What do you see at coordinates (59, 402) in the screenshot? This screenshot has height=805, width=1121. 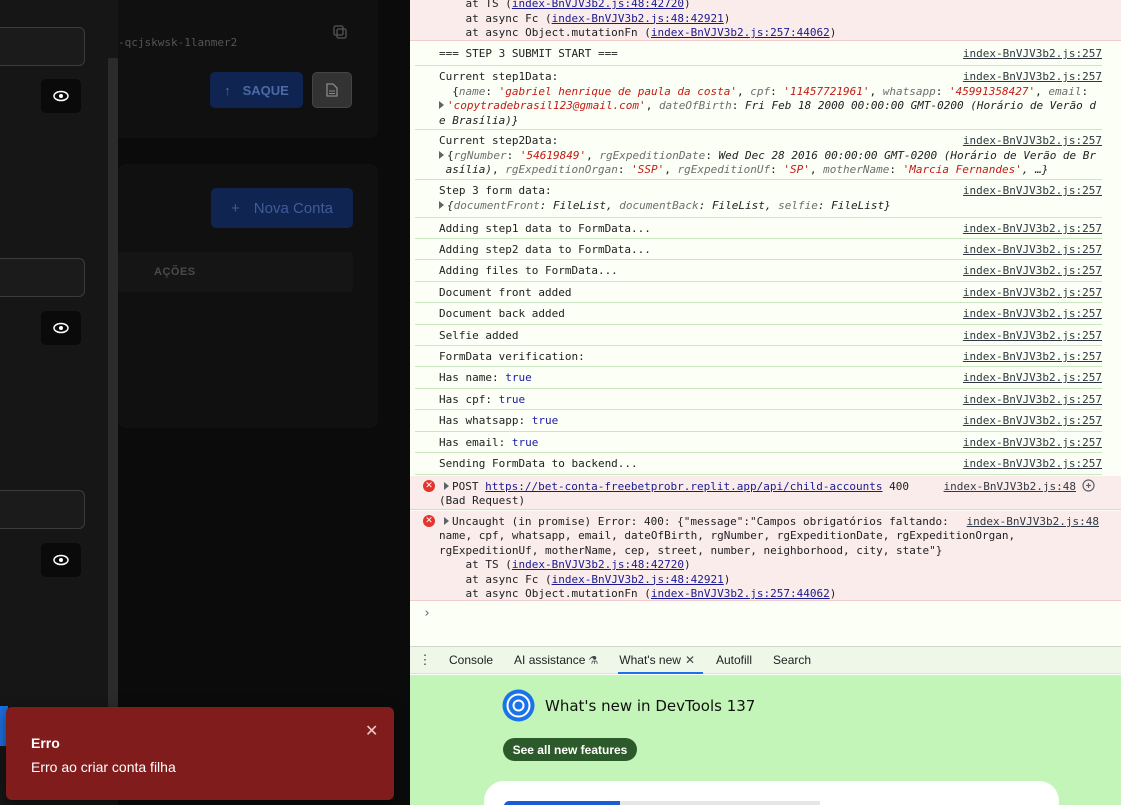 I see `side-form-panel` at bounding box center [59, 402].